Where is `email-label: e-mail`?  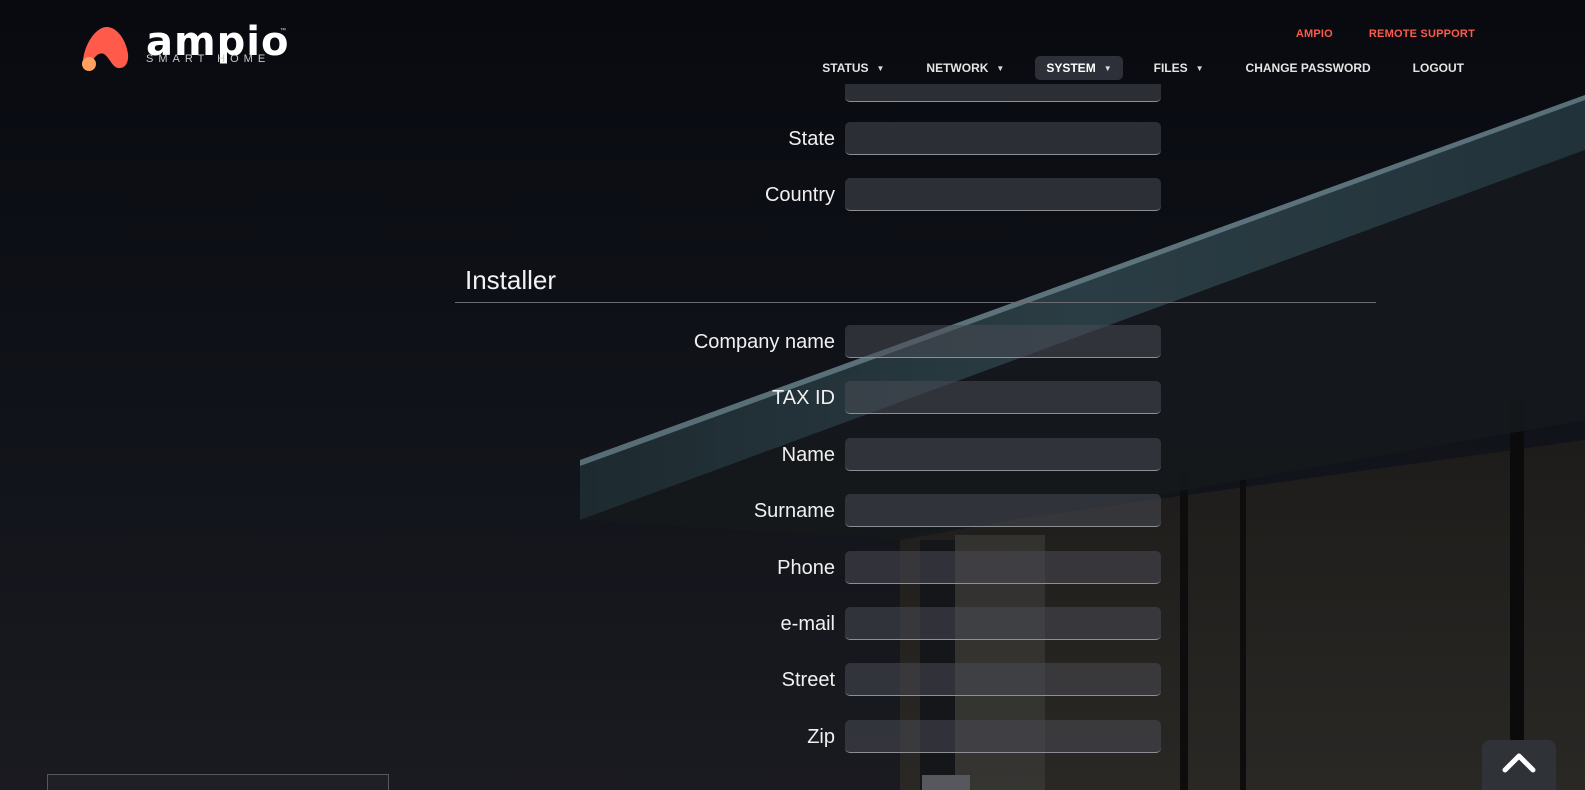
email-label: e-mail is located at coordinates (807, 624).